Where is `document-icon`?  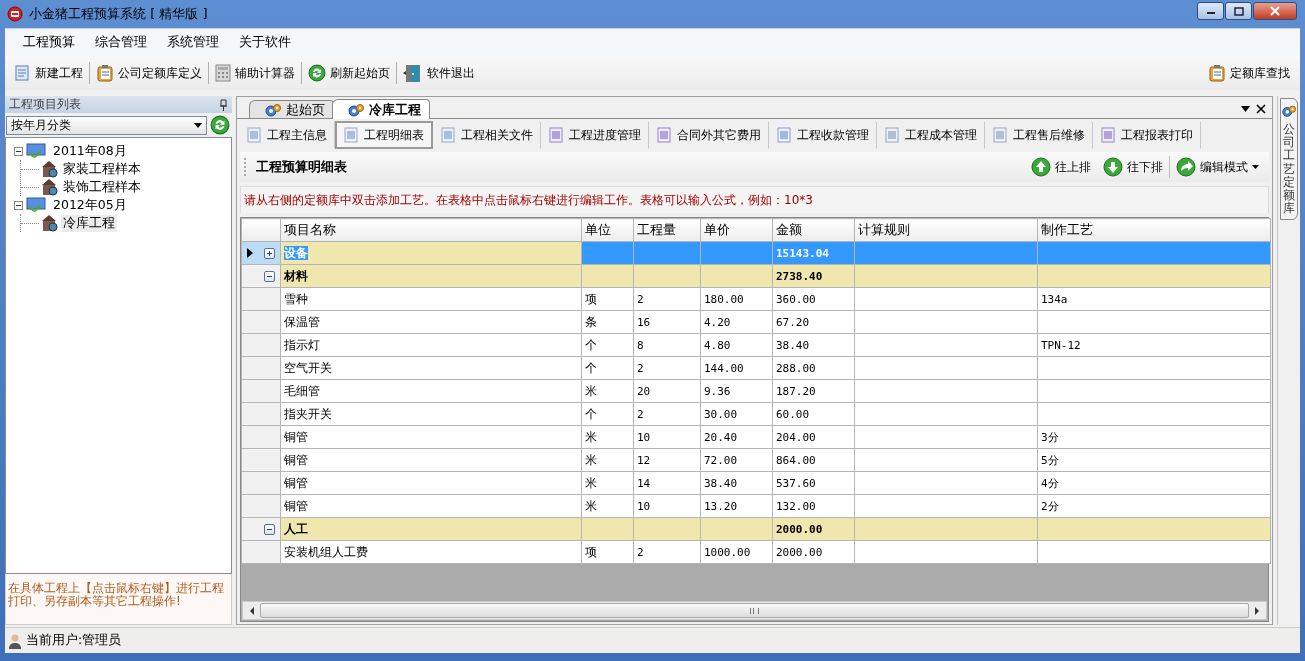 document-icon is located at coordinates (22, 73).